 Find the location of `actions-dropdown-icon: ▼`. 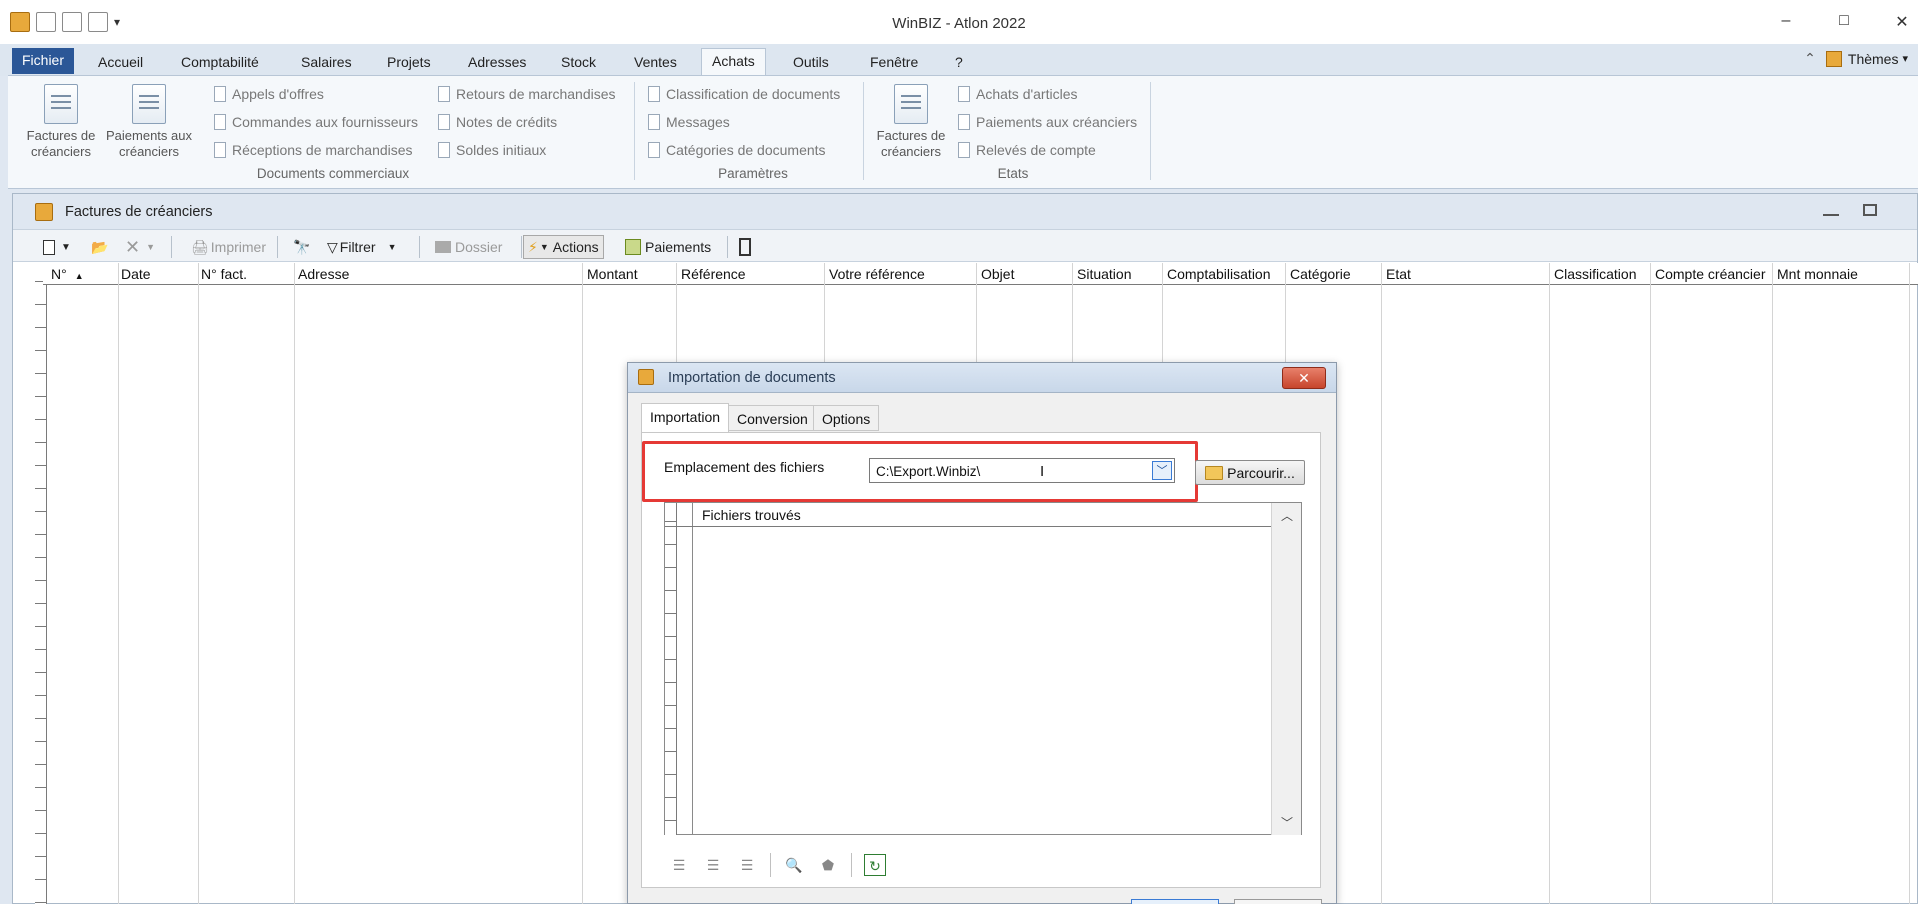

actions-dropdown-icon: ▼ is located at coordinates (544, 247).